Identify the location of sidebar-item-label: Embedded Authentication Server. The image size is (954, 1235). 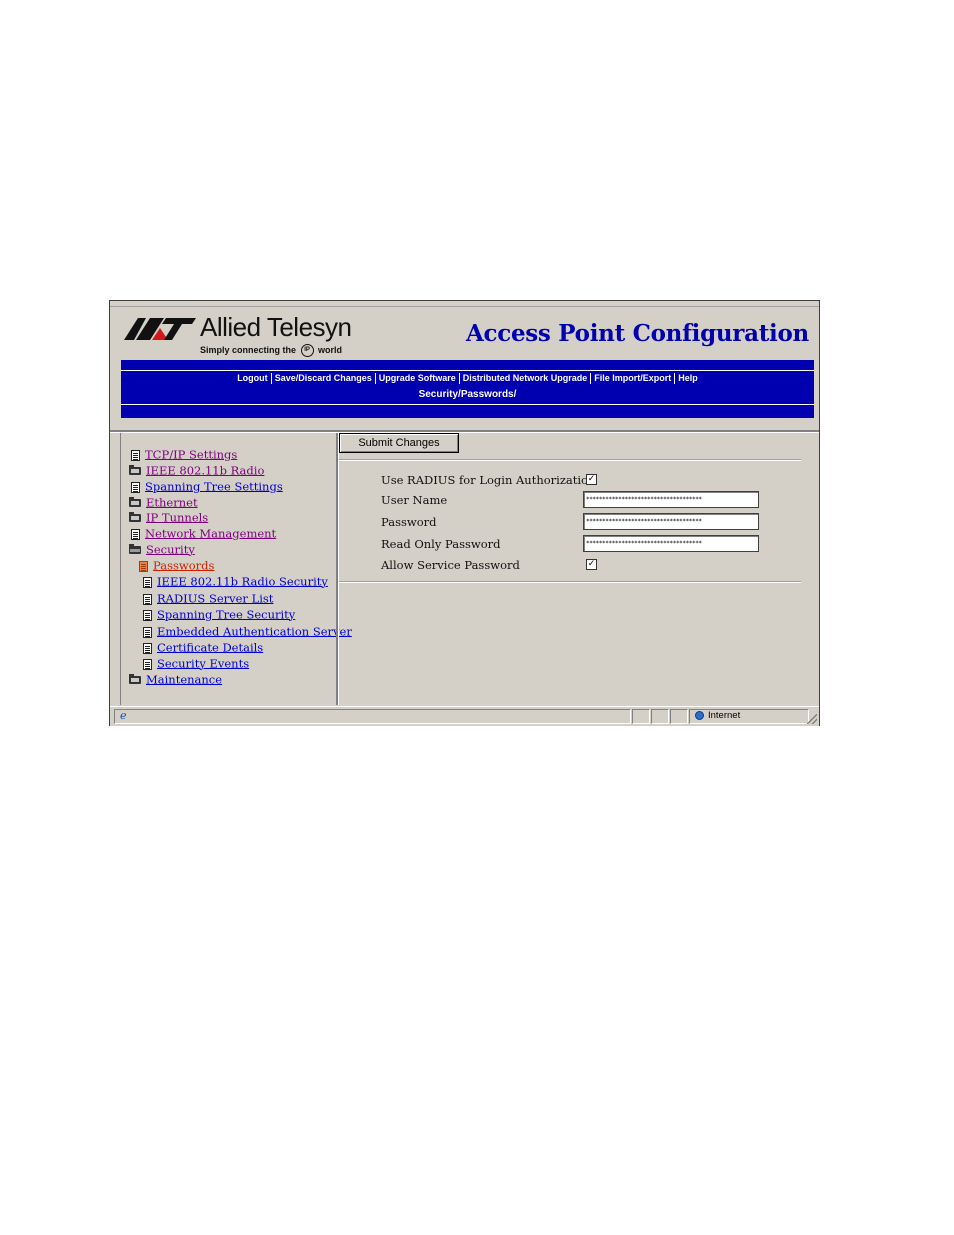
(254, 631).